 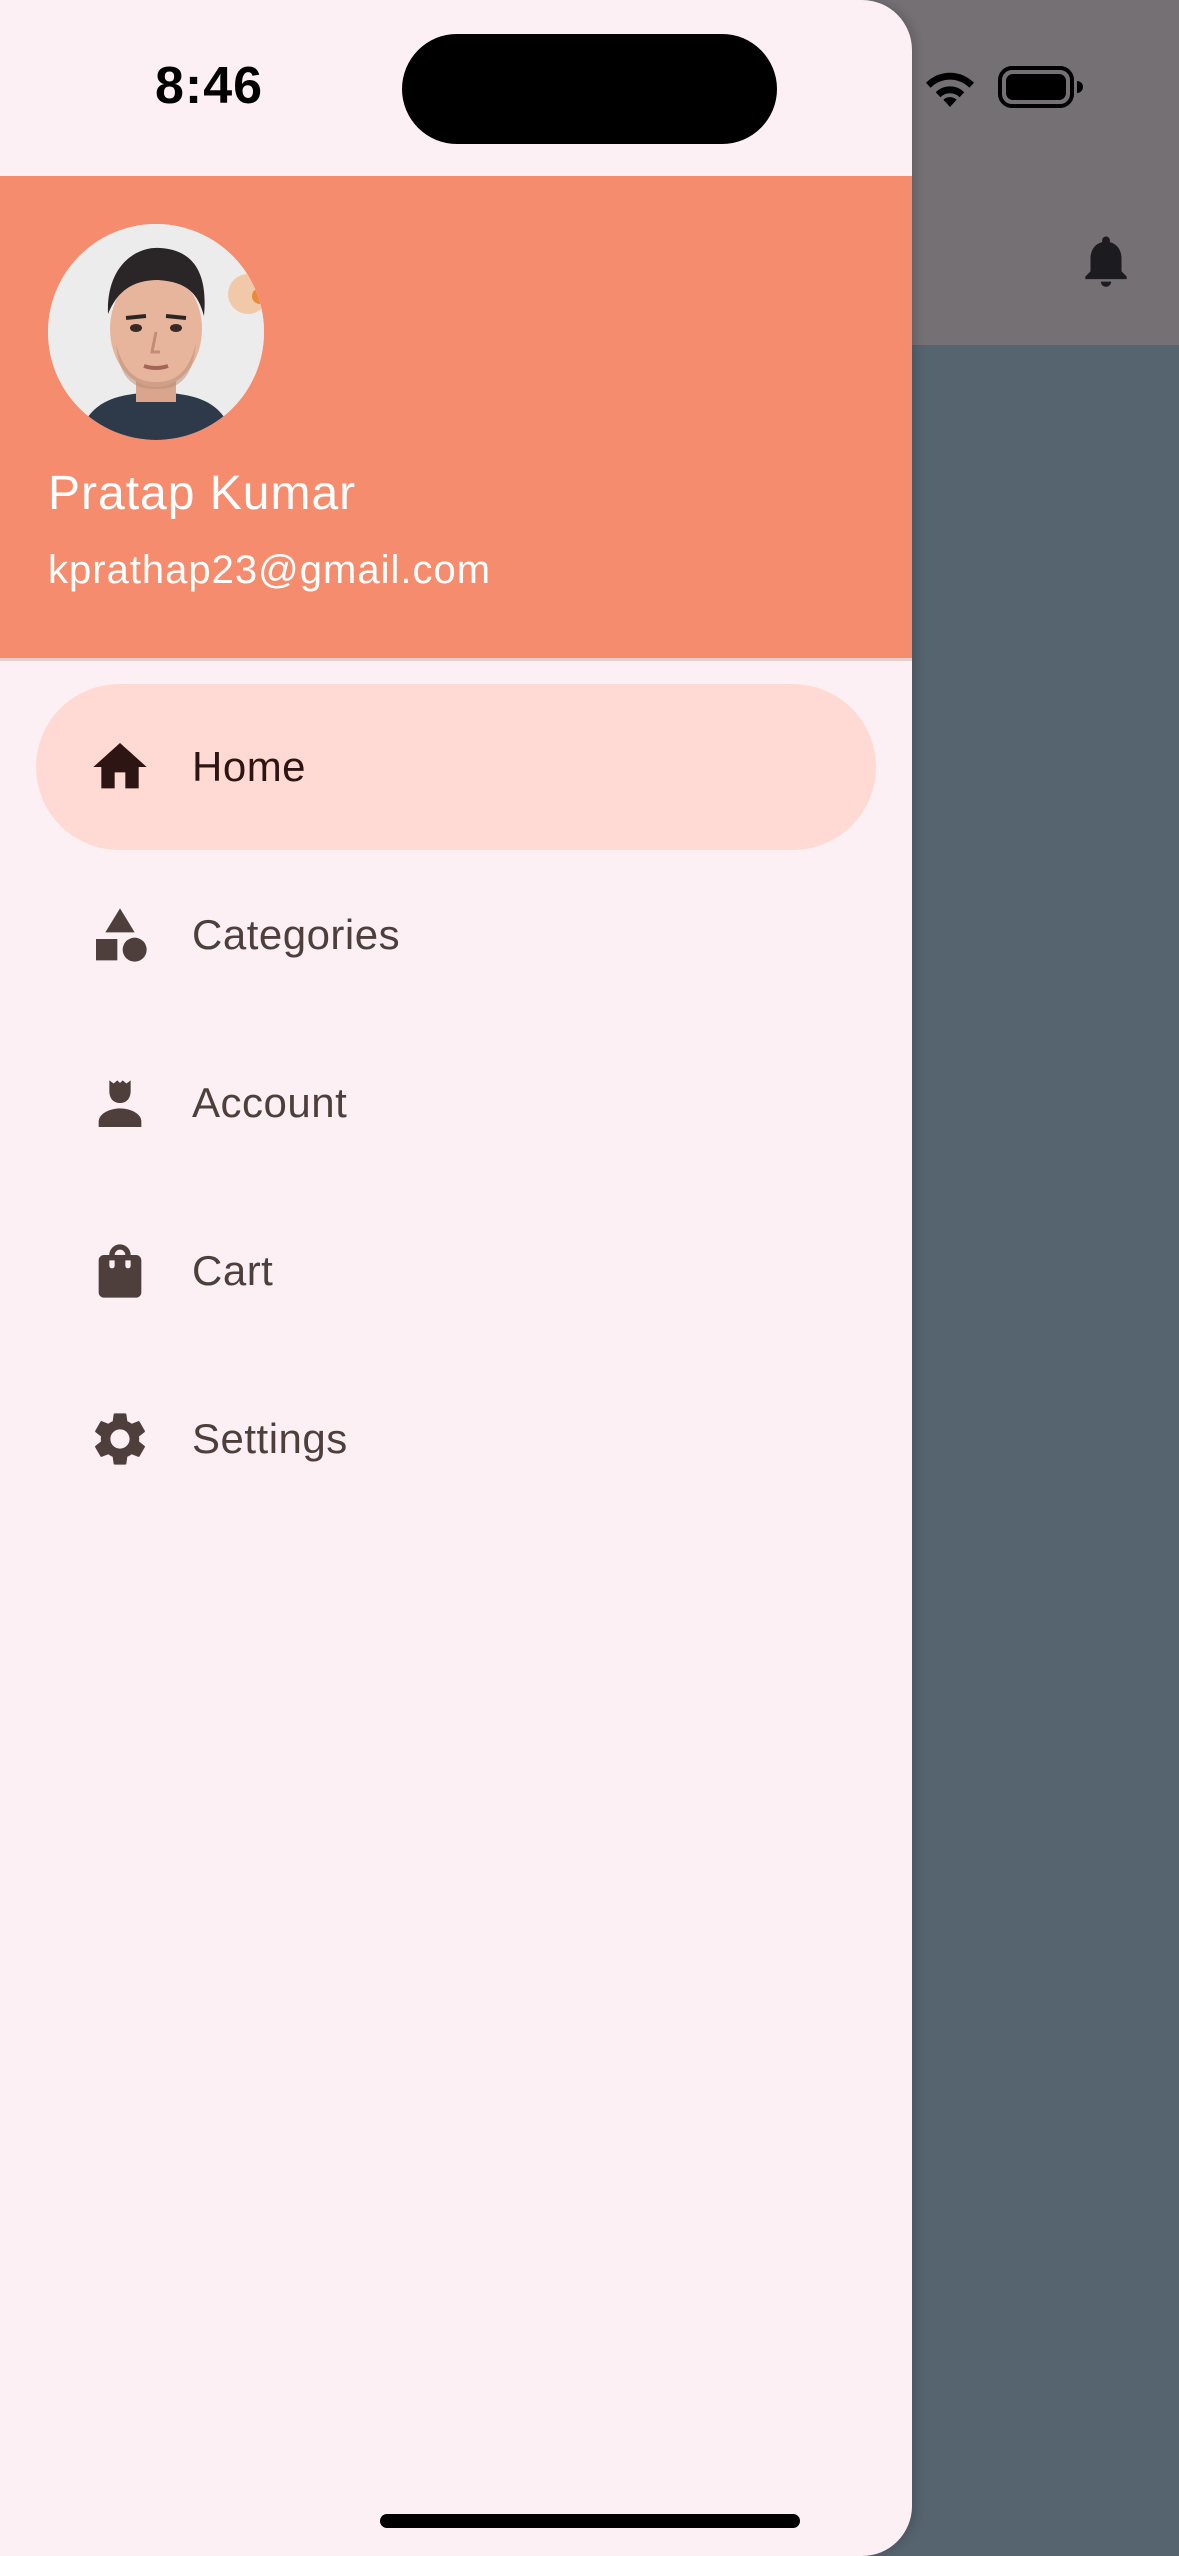 I want to click on avatar, so click(x=156, y=332).